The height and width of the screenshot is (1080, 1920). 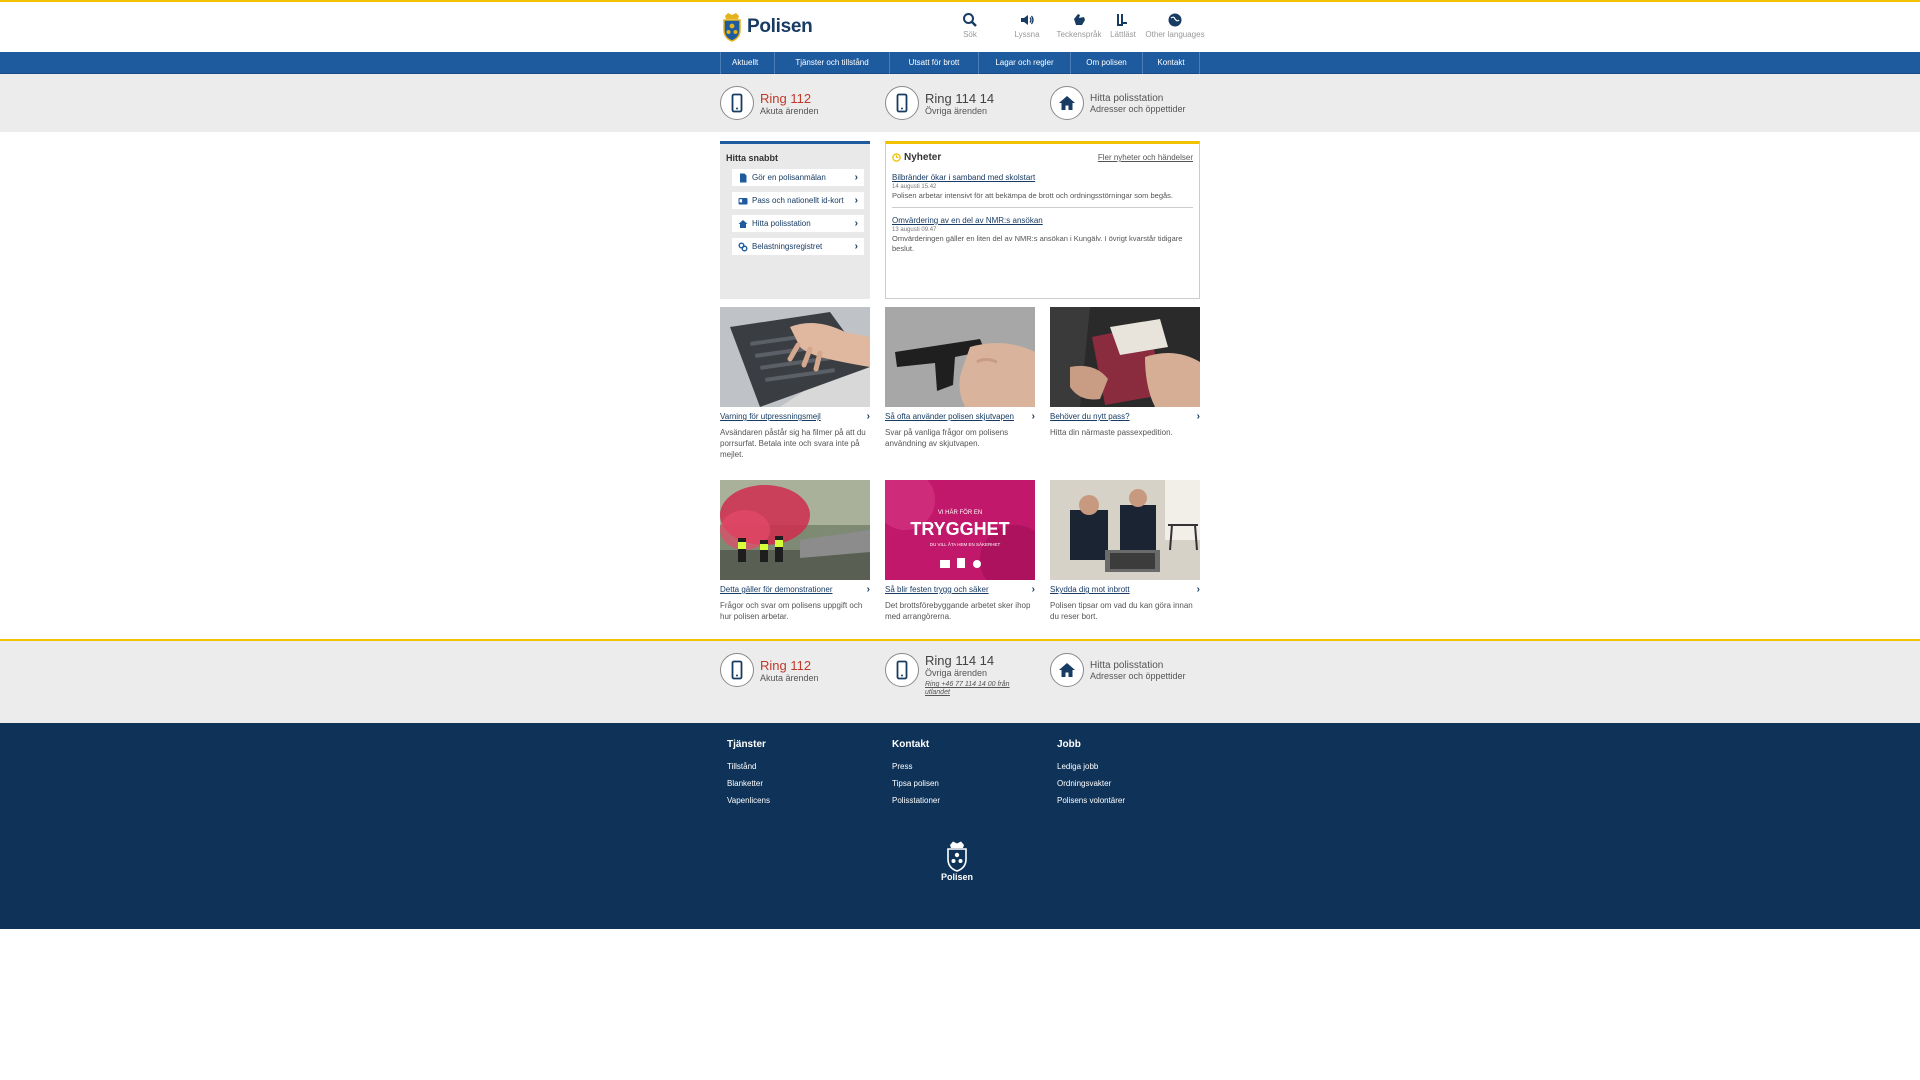 I want to click on news-item-link: Omvärdering av en del av NMR:s ansökan, so click(x=1042, y=220).